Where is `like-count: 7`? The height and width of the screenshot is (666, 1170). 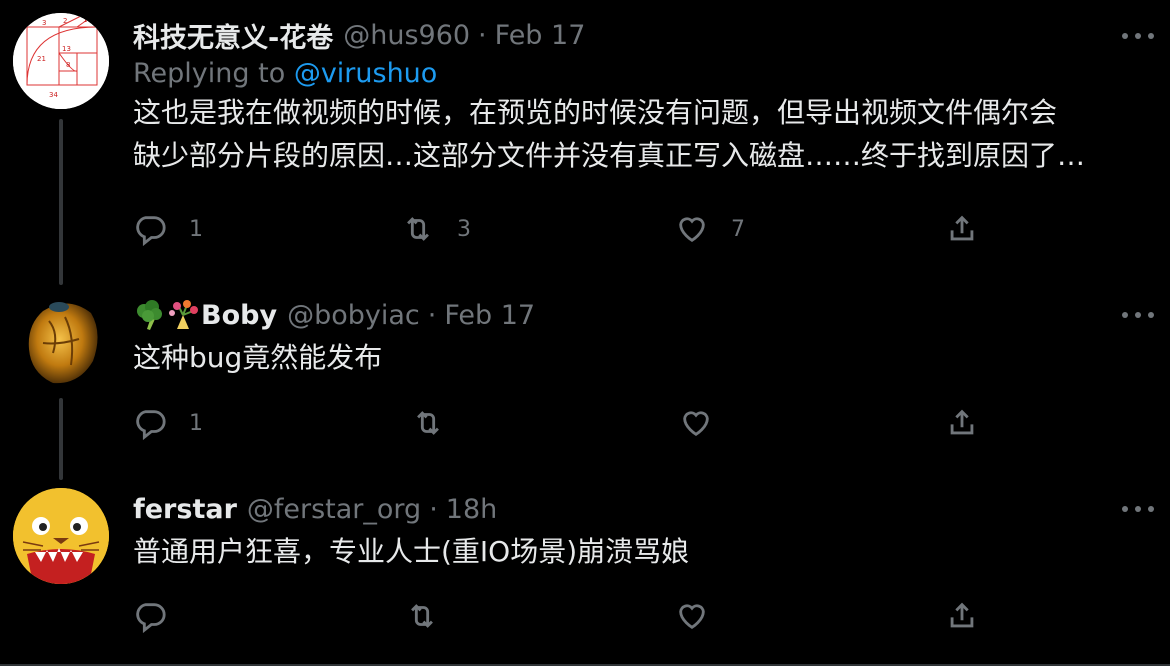 like-count: 7 is located at coordinates (738, 229).